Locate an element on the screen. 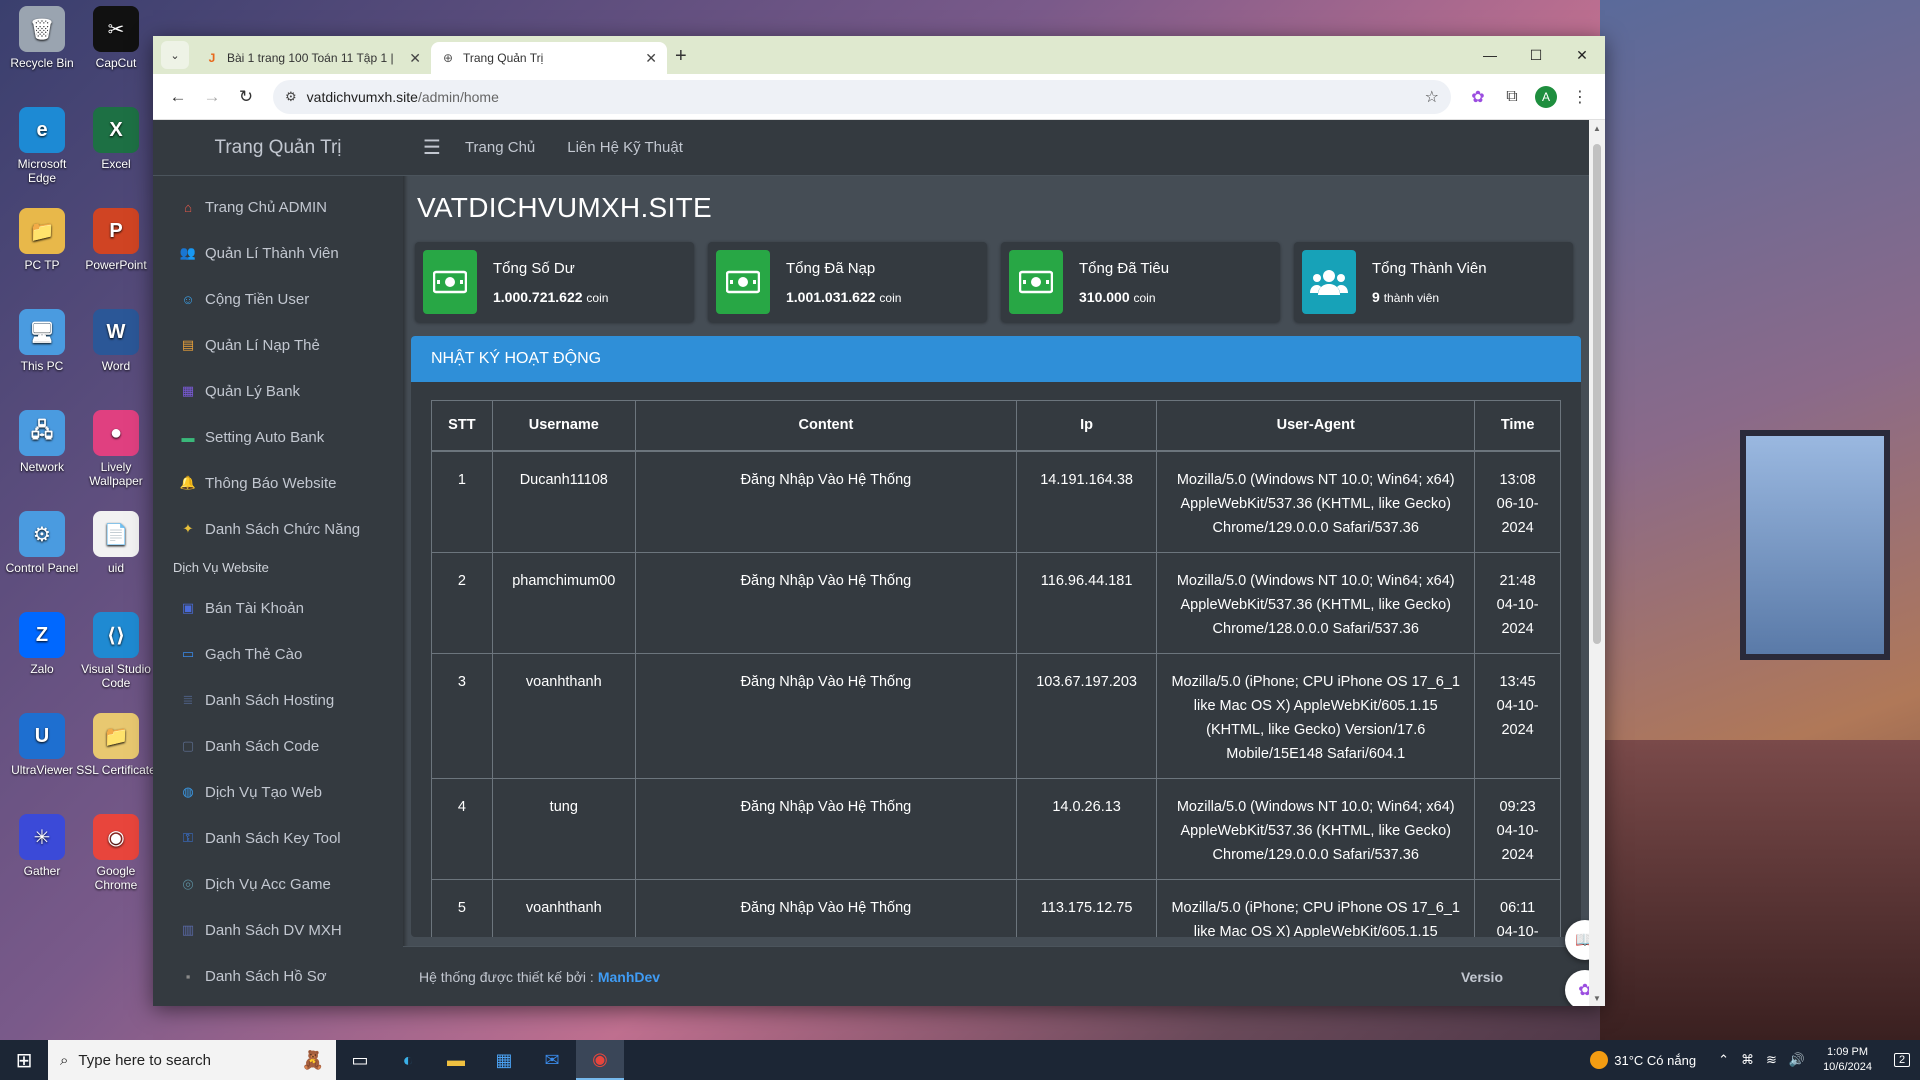 The image size is (1920, 1080). column-header: Content is located at coordinates (825, 426).